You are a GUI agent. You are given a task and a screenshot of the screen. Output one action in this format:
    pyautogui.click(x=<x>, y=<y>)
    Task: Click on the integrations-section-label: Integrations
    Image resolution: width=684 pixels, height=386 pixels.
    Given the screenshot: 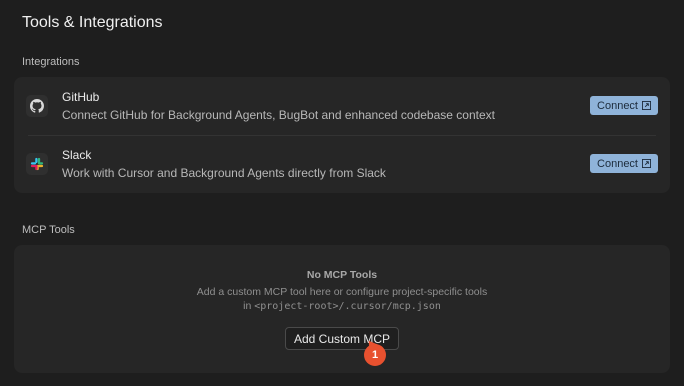 What is the action you would take?
    pyautogui.click(x=51, y=62)
    